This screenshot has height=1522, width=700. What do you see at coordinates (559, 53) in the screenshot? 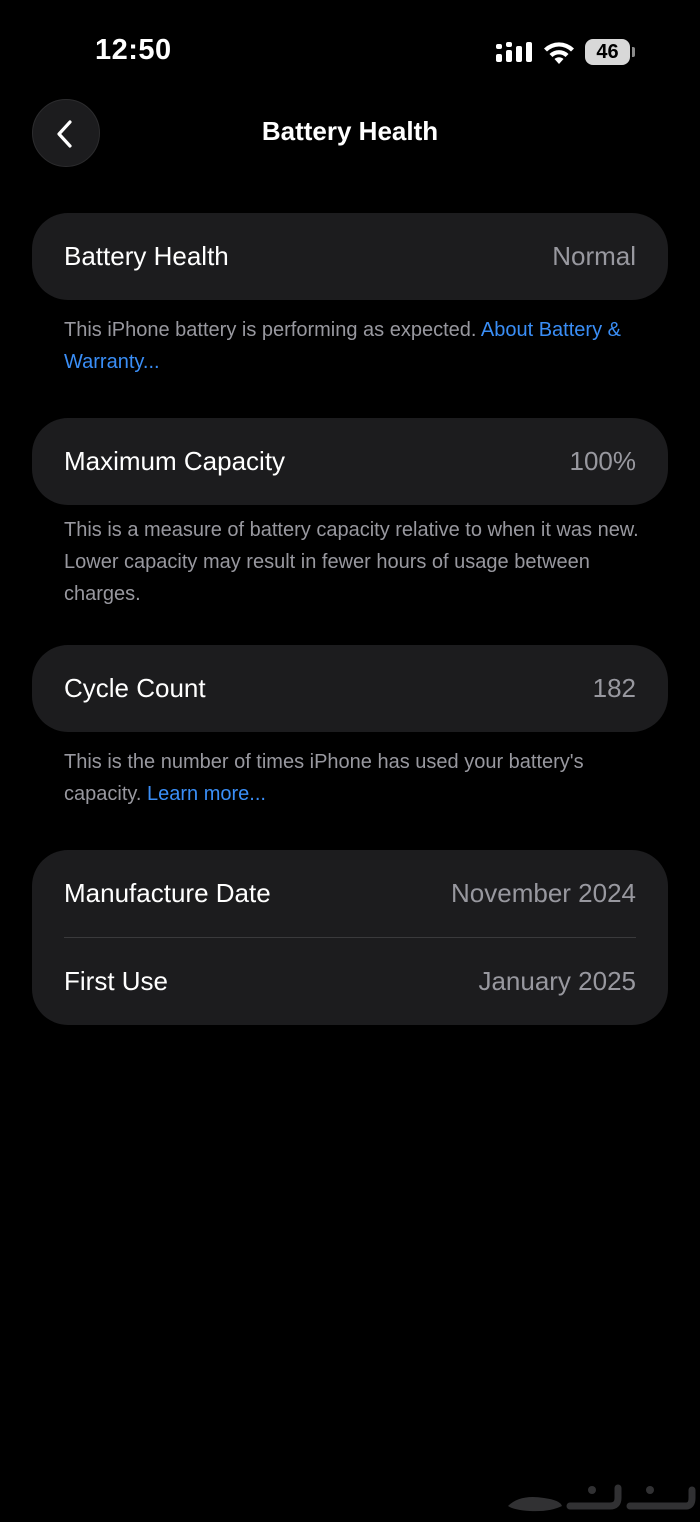
I see `wifi-icon` at bounding box center [559, 53].